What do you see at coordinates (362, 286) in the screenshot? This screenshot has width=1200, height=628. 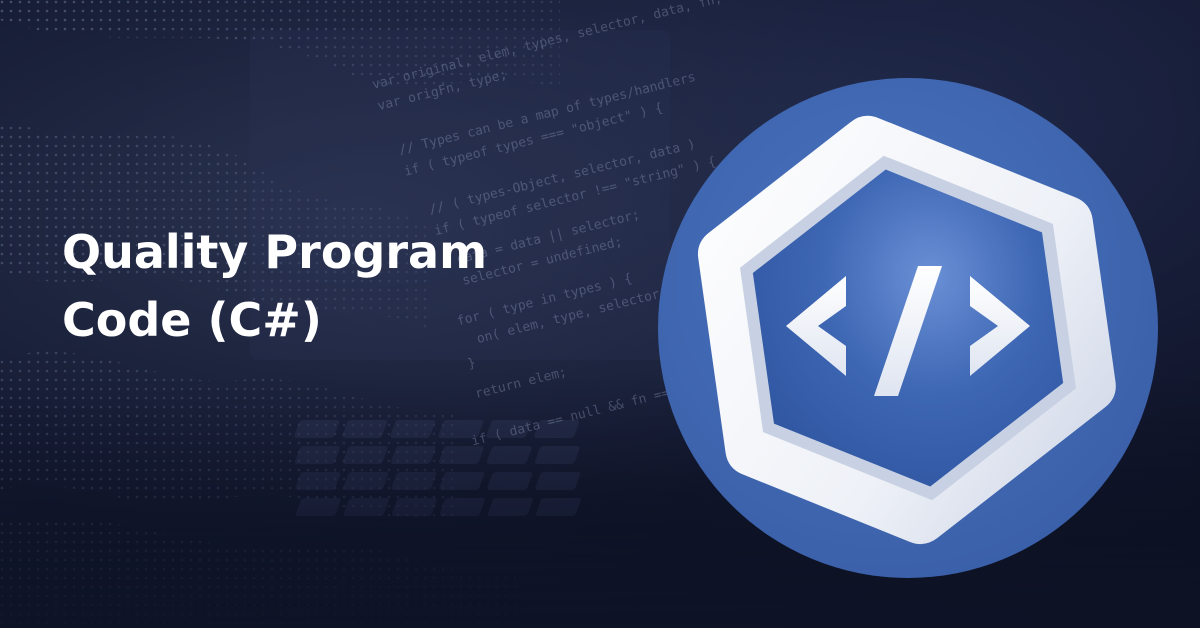 I see `page-title: Quality Program Code (C#)` at bounding box center [362, 286].